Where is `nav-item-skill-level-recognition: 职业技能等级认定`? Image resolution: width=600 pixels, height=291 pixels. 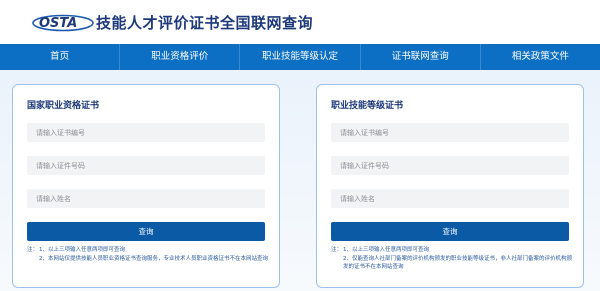
nav-item-skill-level-recognition: 职业技能等级认定 is located at coordinates (300, 57).